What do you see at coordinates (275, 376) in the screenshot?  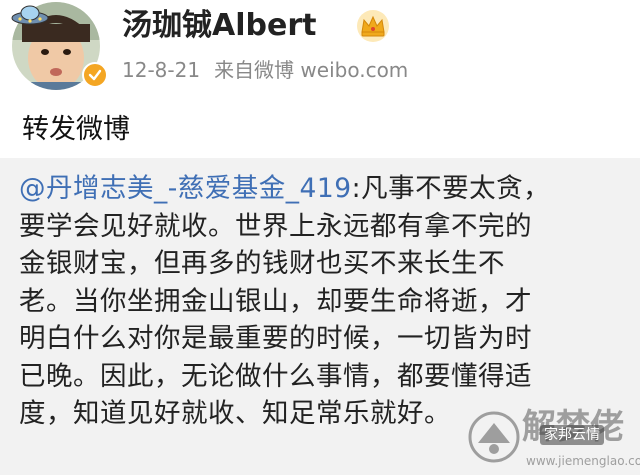 I see `quote-line: 已晚。因此，无论做什么事情，都要懂得适` at bounding box center [275, 376].